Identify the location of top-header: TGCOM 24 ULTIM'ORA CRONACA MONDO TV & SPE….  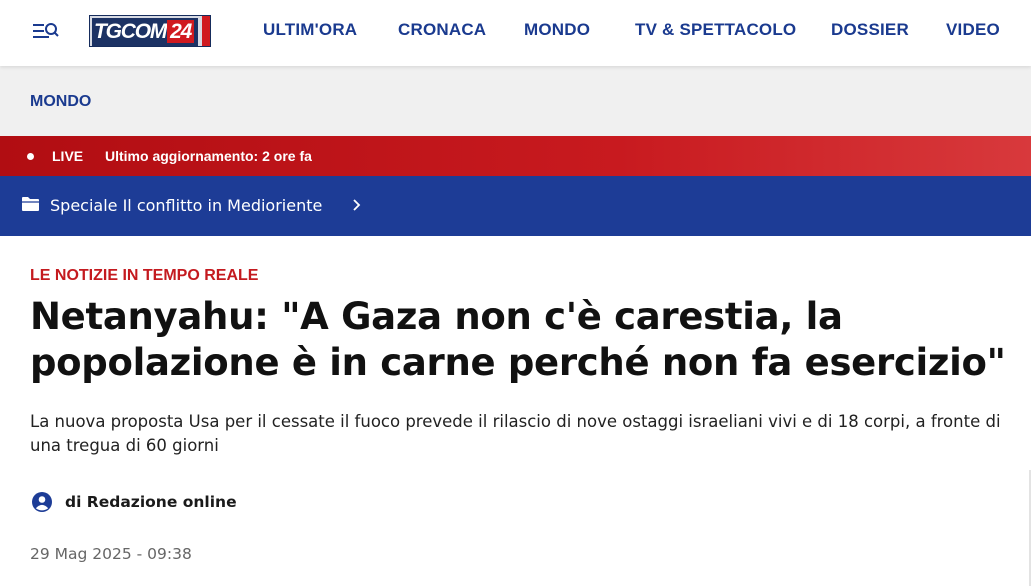
(515, 33).